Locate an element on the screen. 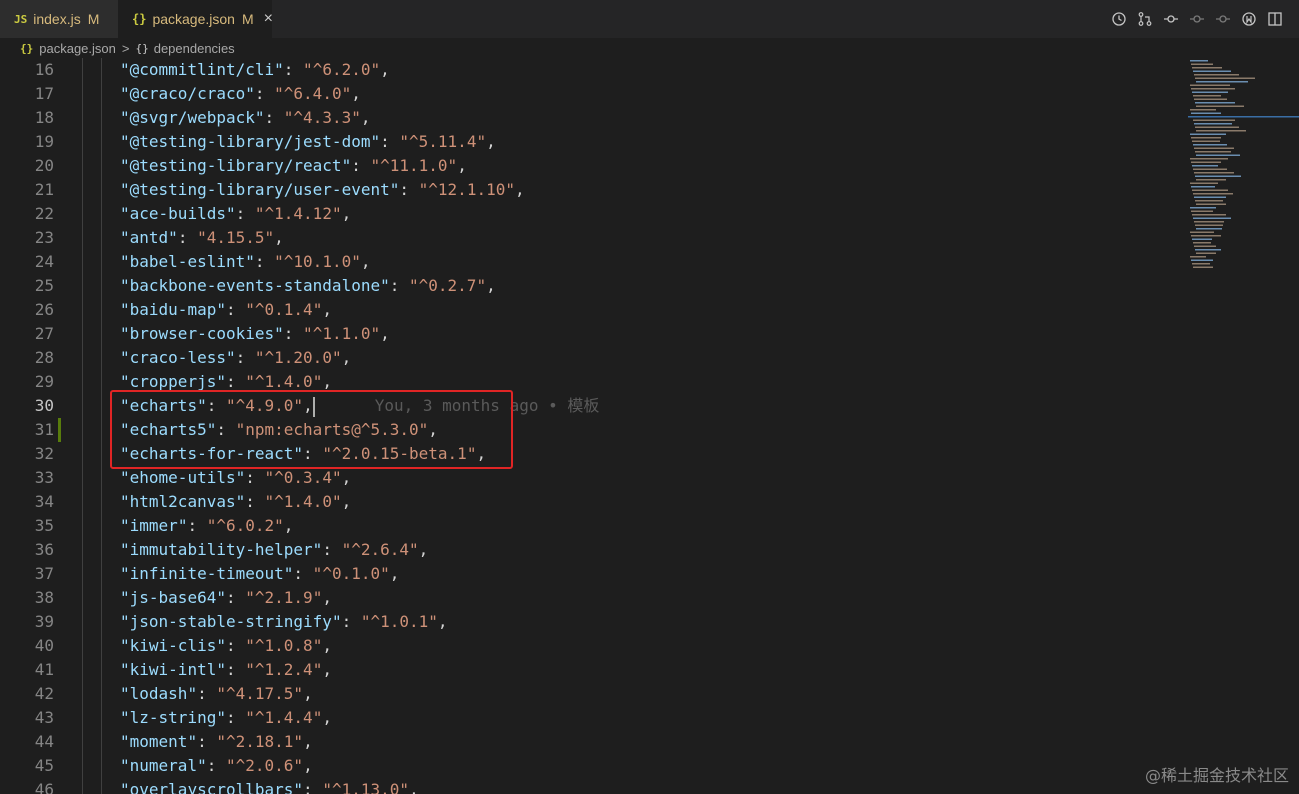 This screenshot has width=1299, height=794. code-line: 17 "@craco/craco": "^6.4.0", is located at coordinates (590, 94).